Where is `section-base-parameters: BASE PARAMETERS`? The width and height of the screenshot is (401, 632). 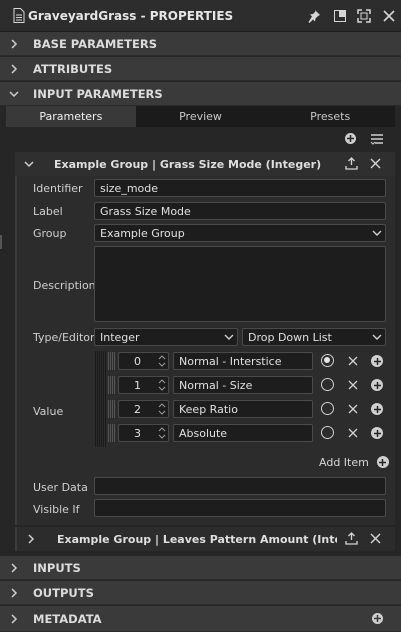 section-base-parameters: BASE PARAMETERS is located at coordinates (200, 44).